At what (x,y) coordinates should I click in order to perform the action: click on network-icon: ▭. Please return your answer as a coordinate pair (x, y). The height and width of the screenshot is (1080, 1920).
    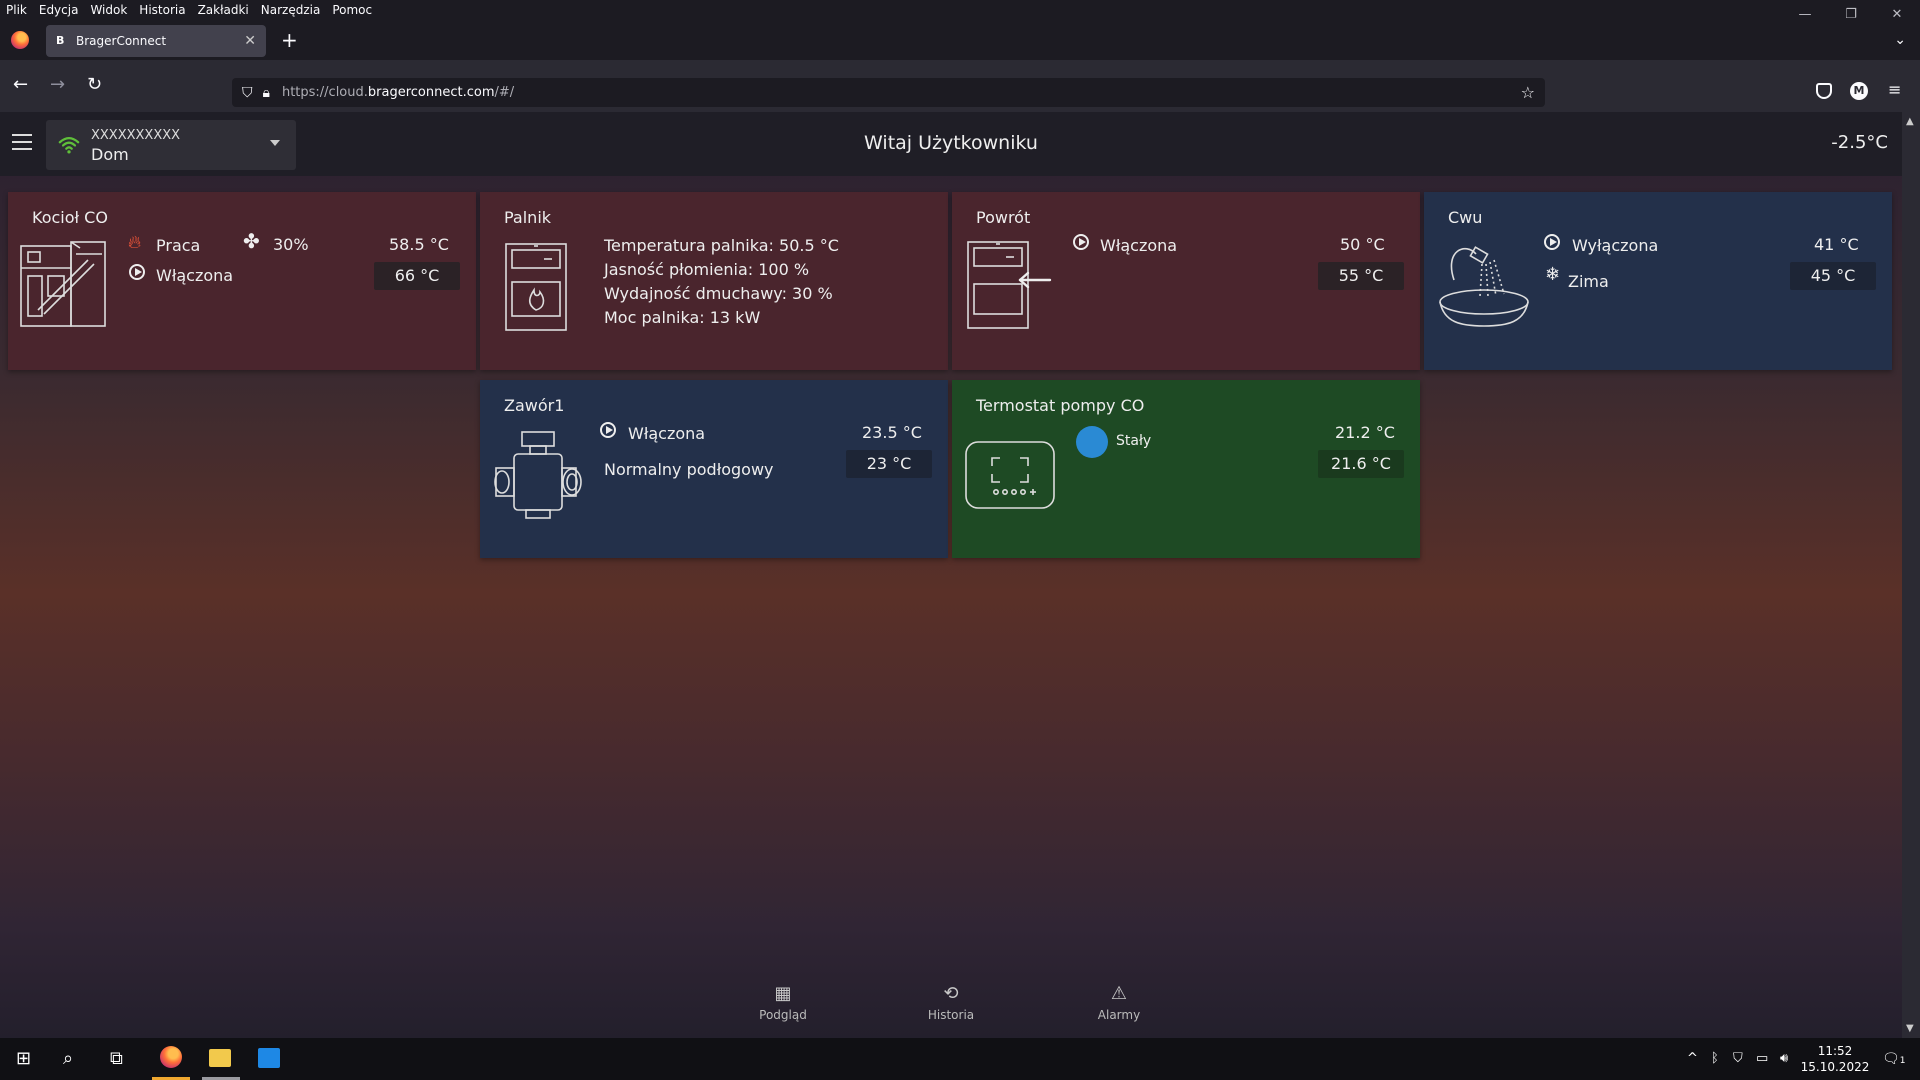
    Looking at the image, I should click on (1762, 1058).